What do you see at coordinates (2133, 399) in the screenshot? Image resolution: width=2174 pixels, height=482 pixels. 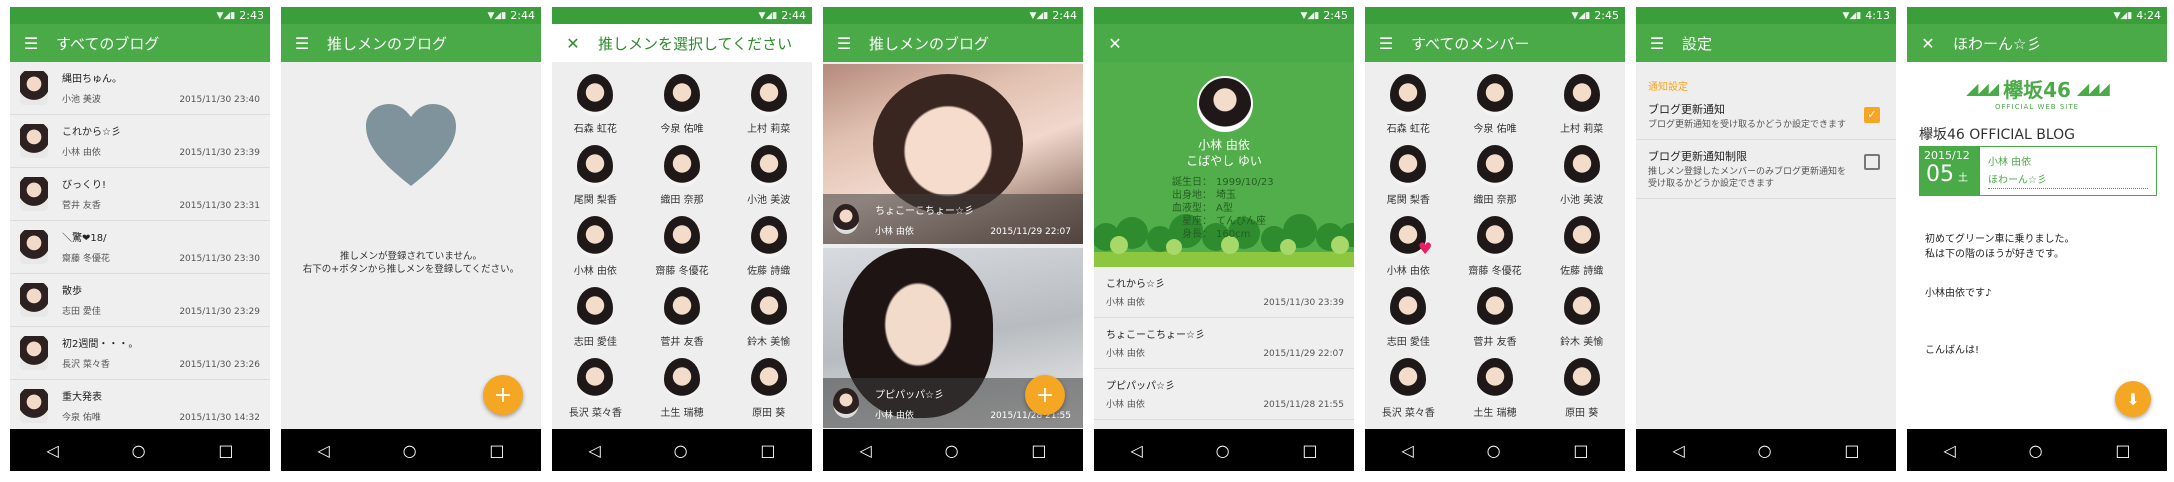 I see `download-button: ⬇` at bounding box center [2133, 399].